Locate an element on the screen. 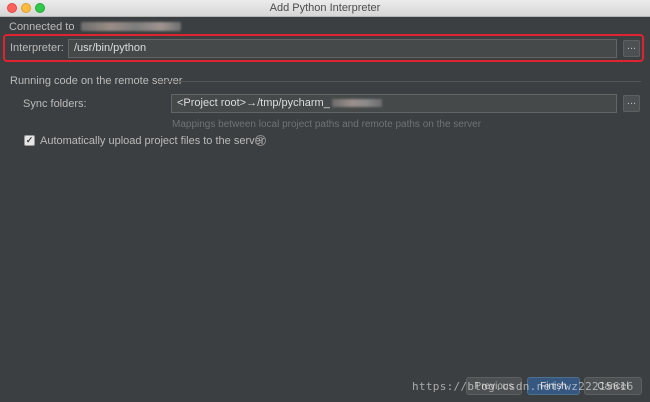 The image size is (650, 402). section-divider is located at coordinates (399, 81).